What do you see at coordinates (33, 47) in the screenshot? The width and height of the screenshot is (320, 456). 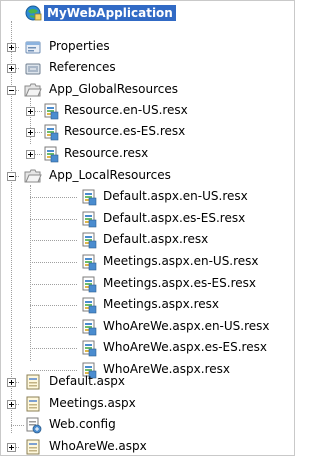 I see `properties-icon` at bounding box center [33, 47].